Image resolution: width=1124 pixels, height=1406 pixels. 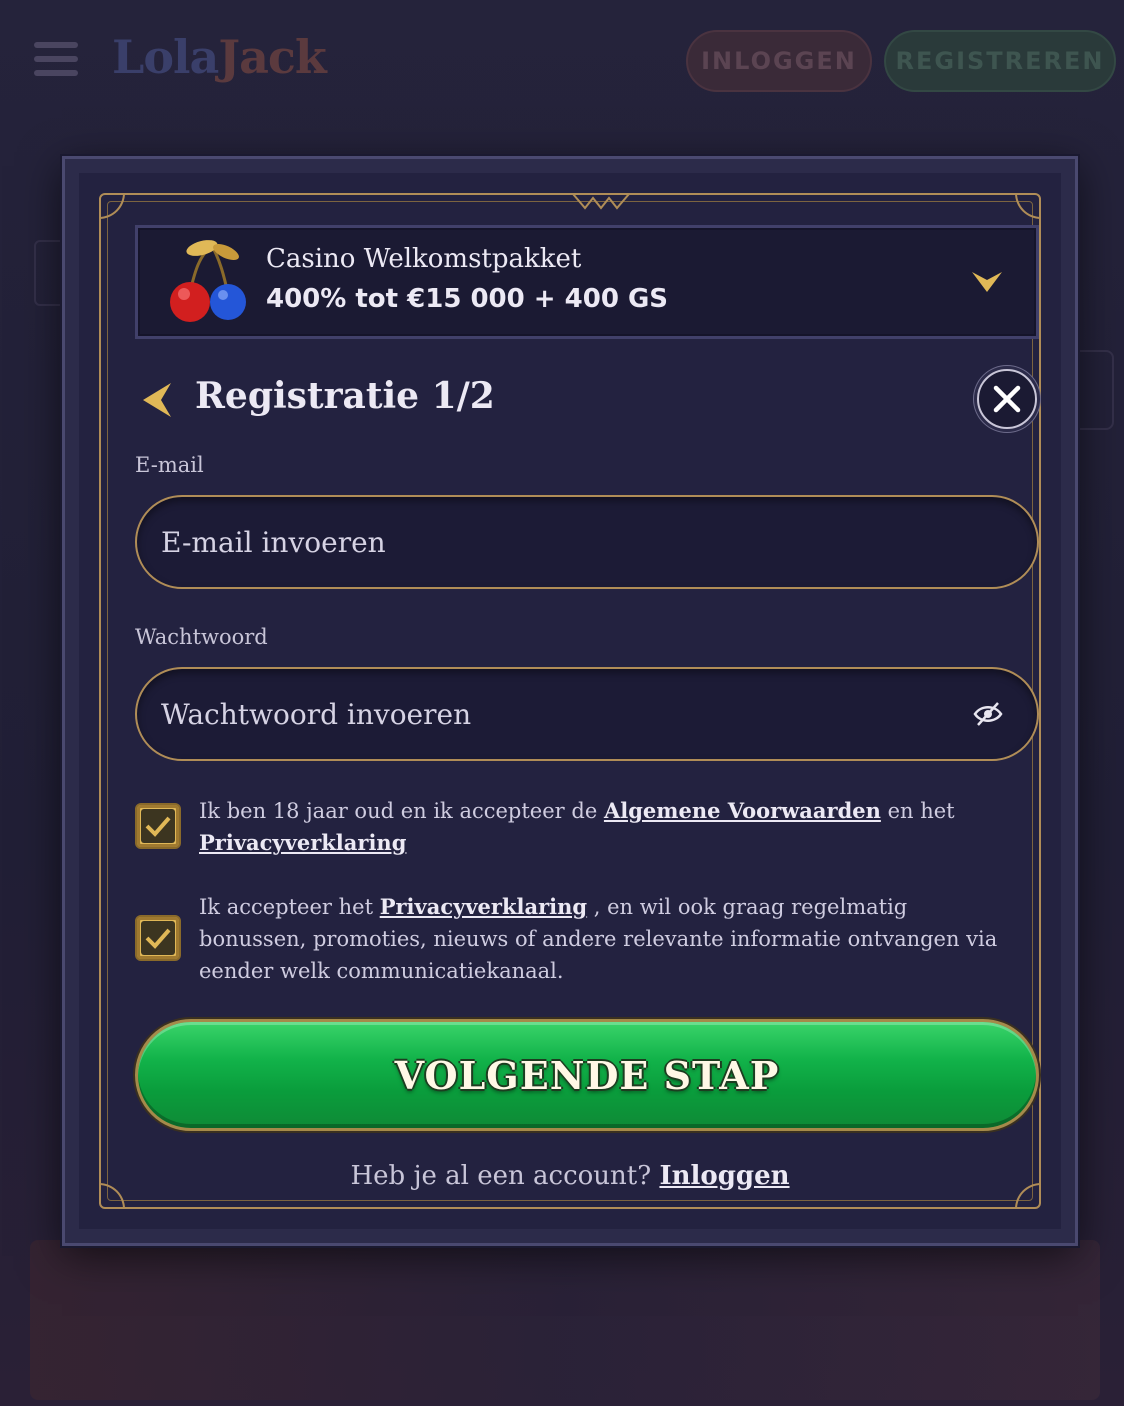 What do you see at coordinates (724, 1176) in the screenshot?
I see `login-link: Inloggen` at bounding box center [724, 1176].